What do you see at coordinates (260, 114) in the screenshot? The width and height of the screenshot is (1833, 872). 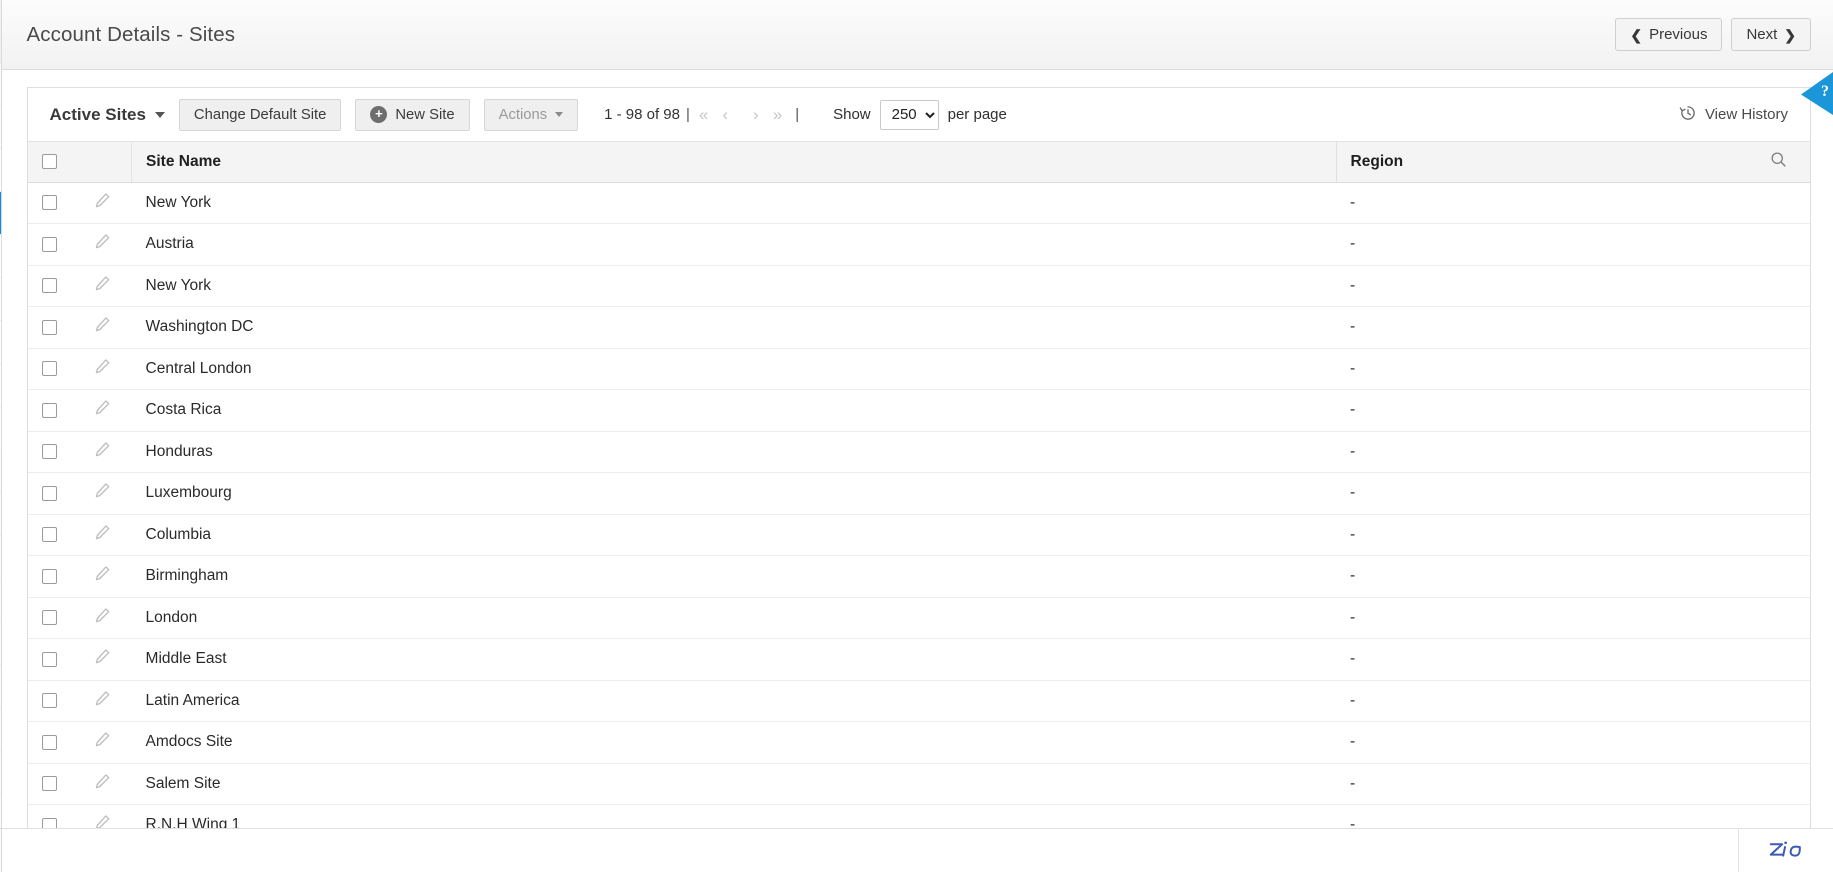 I see `change-default-site-button: Change Default Site` at bounding box center [260, 114].